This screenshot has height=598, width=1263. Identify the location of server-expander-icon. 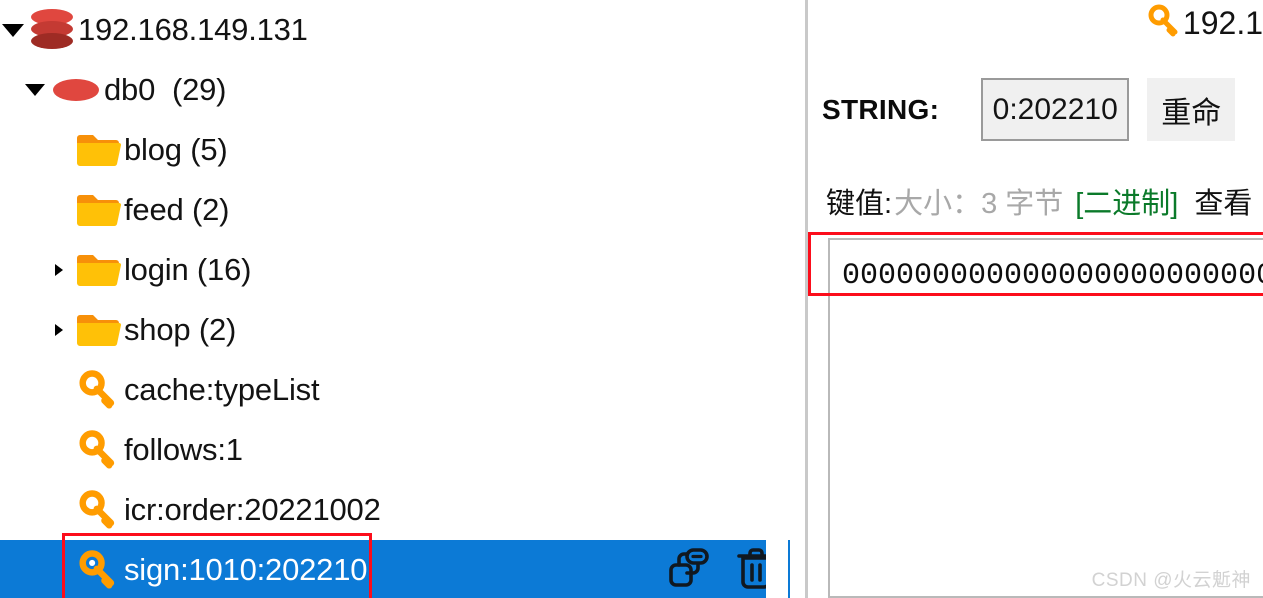
(13, 30).